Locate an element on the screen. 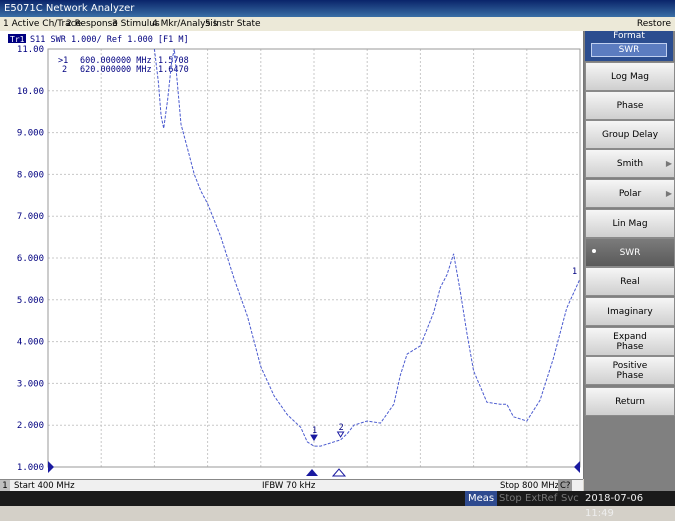  trace-header-text: S11 SWR 1.000/ Ref 1.000 [F1 M] is located at coordinates (109, 40).